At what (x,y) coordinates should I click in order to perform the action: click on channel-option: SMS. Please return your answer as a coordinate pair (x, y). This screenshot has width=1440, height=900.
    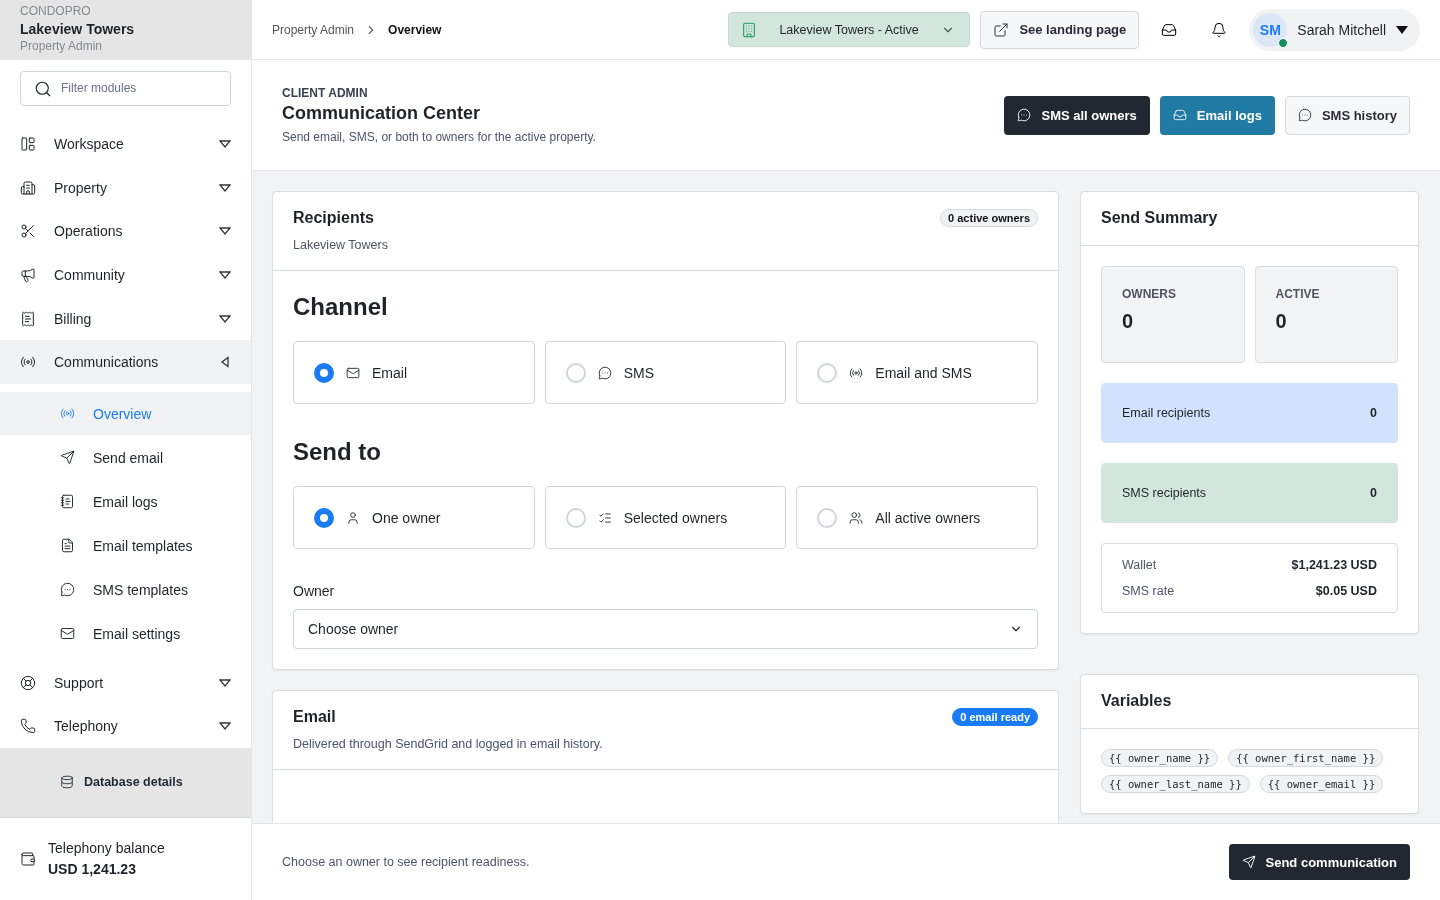
    Looking at the image, I should click on (665, 372).